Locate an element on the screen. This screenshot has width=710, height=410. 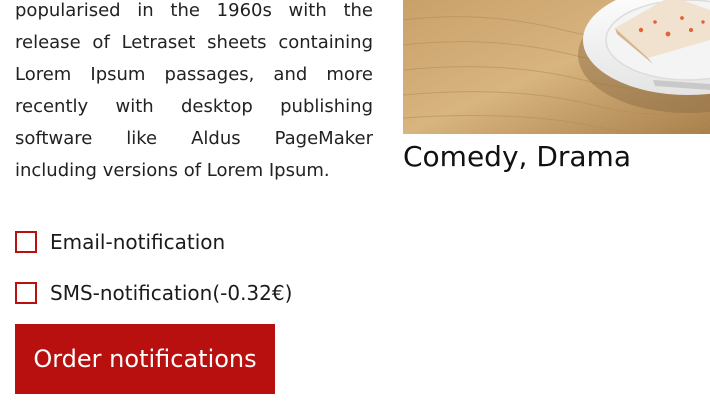
email-notification-label: Email-notification is located at coordinates (137, 242).